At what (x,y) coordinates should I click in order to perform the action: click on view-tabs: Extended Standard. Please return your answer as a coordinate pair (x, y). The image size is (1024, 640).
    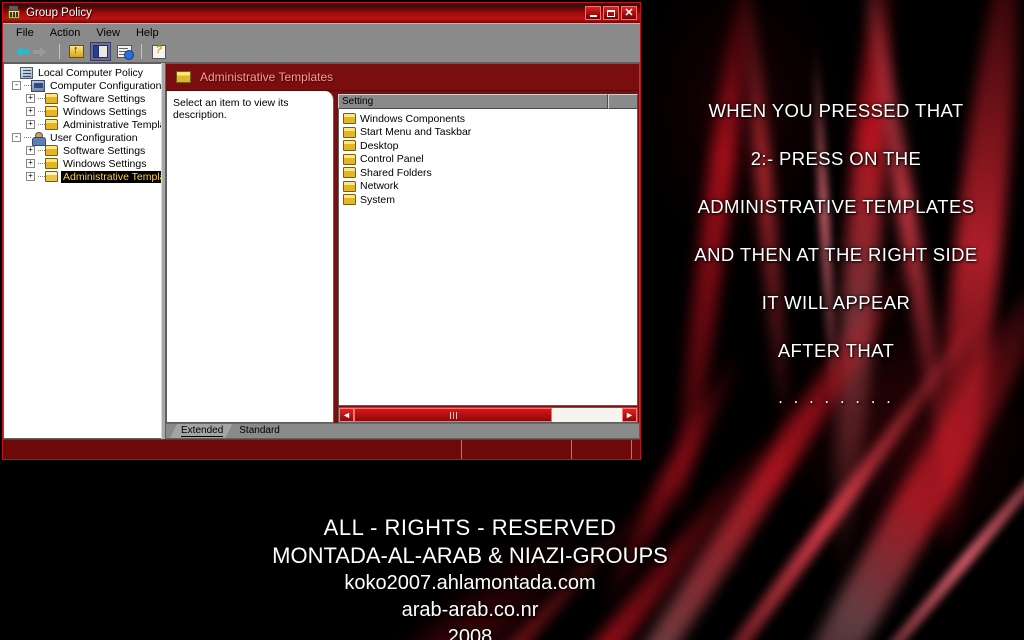
    Looking at the image, I should click on (402, 430).